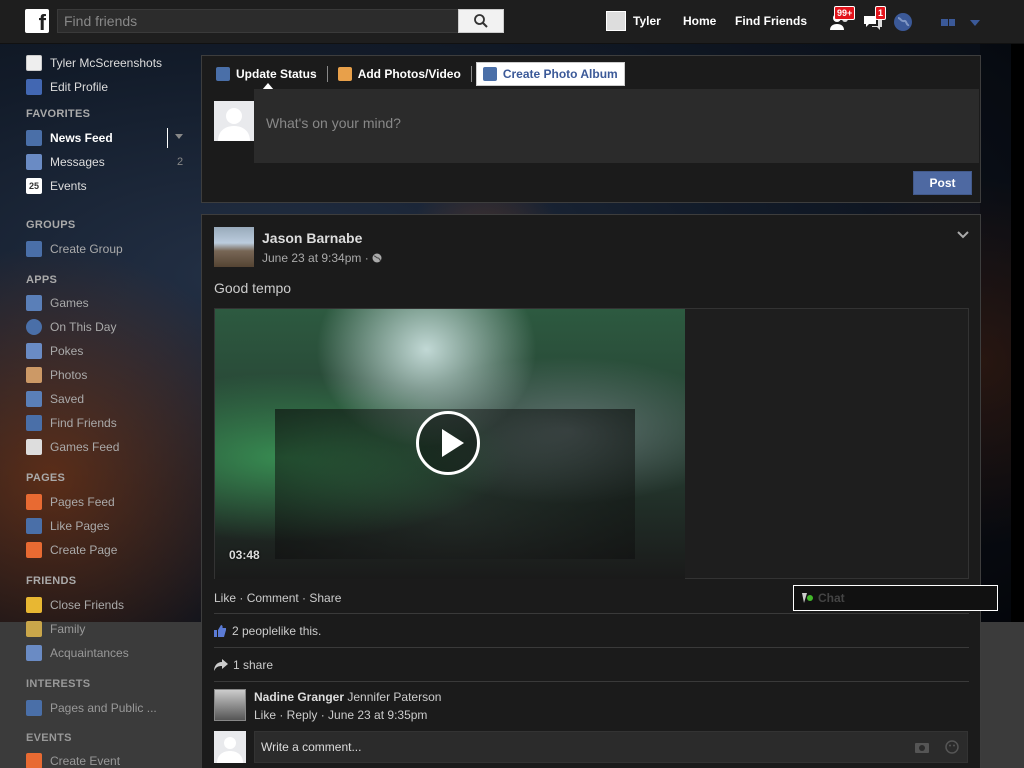  What do you see at coordinates (89, 653) in the screenshot?
I see `sidebar-item-label: Acquaintances` at bounding box center [89, 653].